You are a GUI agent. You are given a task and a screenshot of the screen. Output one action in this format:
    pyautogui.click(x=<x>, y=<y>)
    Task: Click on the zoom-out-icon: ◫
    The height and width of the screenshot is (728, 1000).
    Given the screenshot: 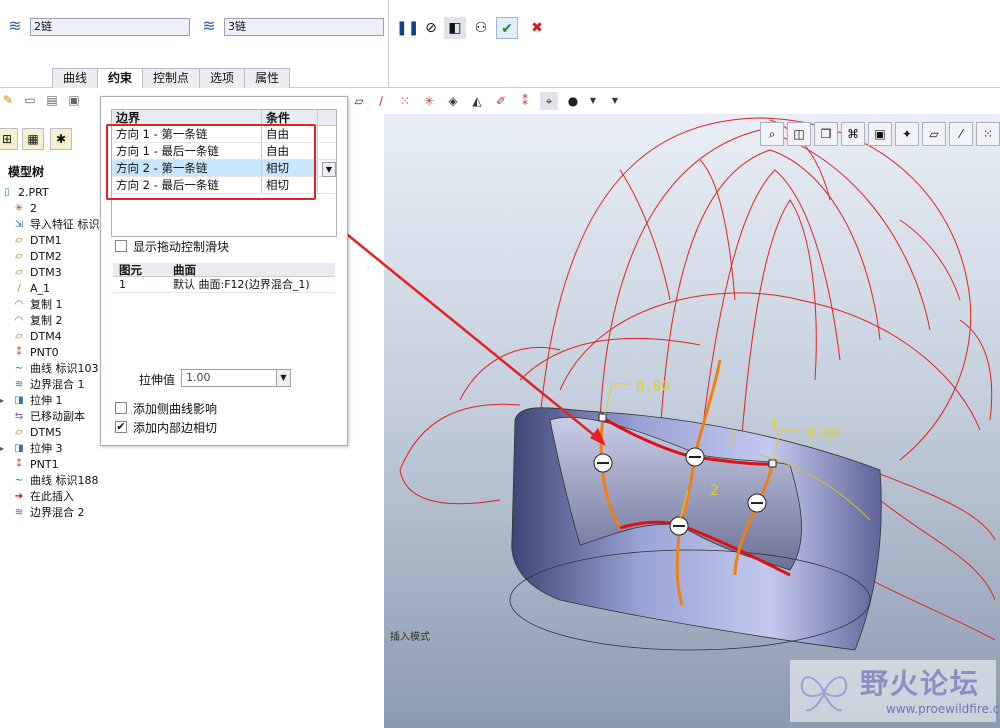 What is the action you would take?
    pyautogui.click(x=799, y=134)
    